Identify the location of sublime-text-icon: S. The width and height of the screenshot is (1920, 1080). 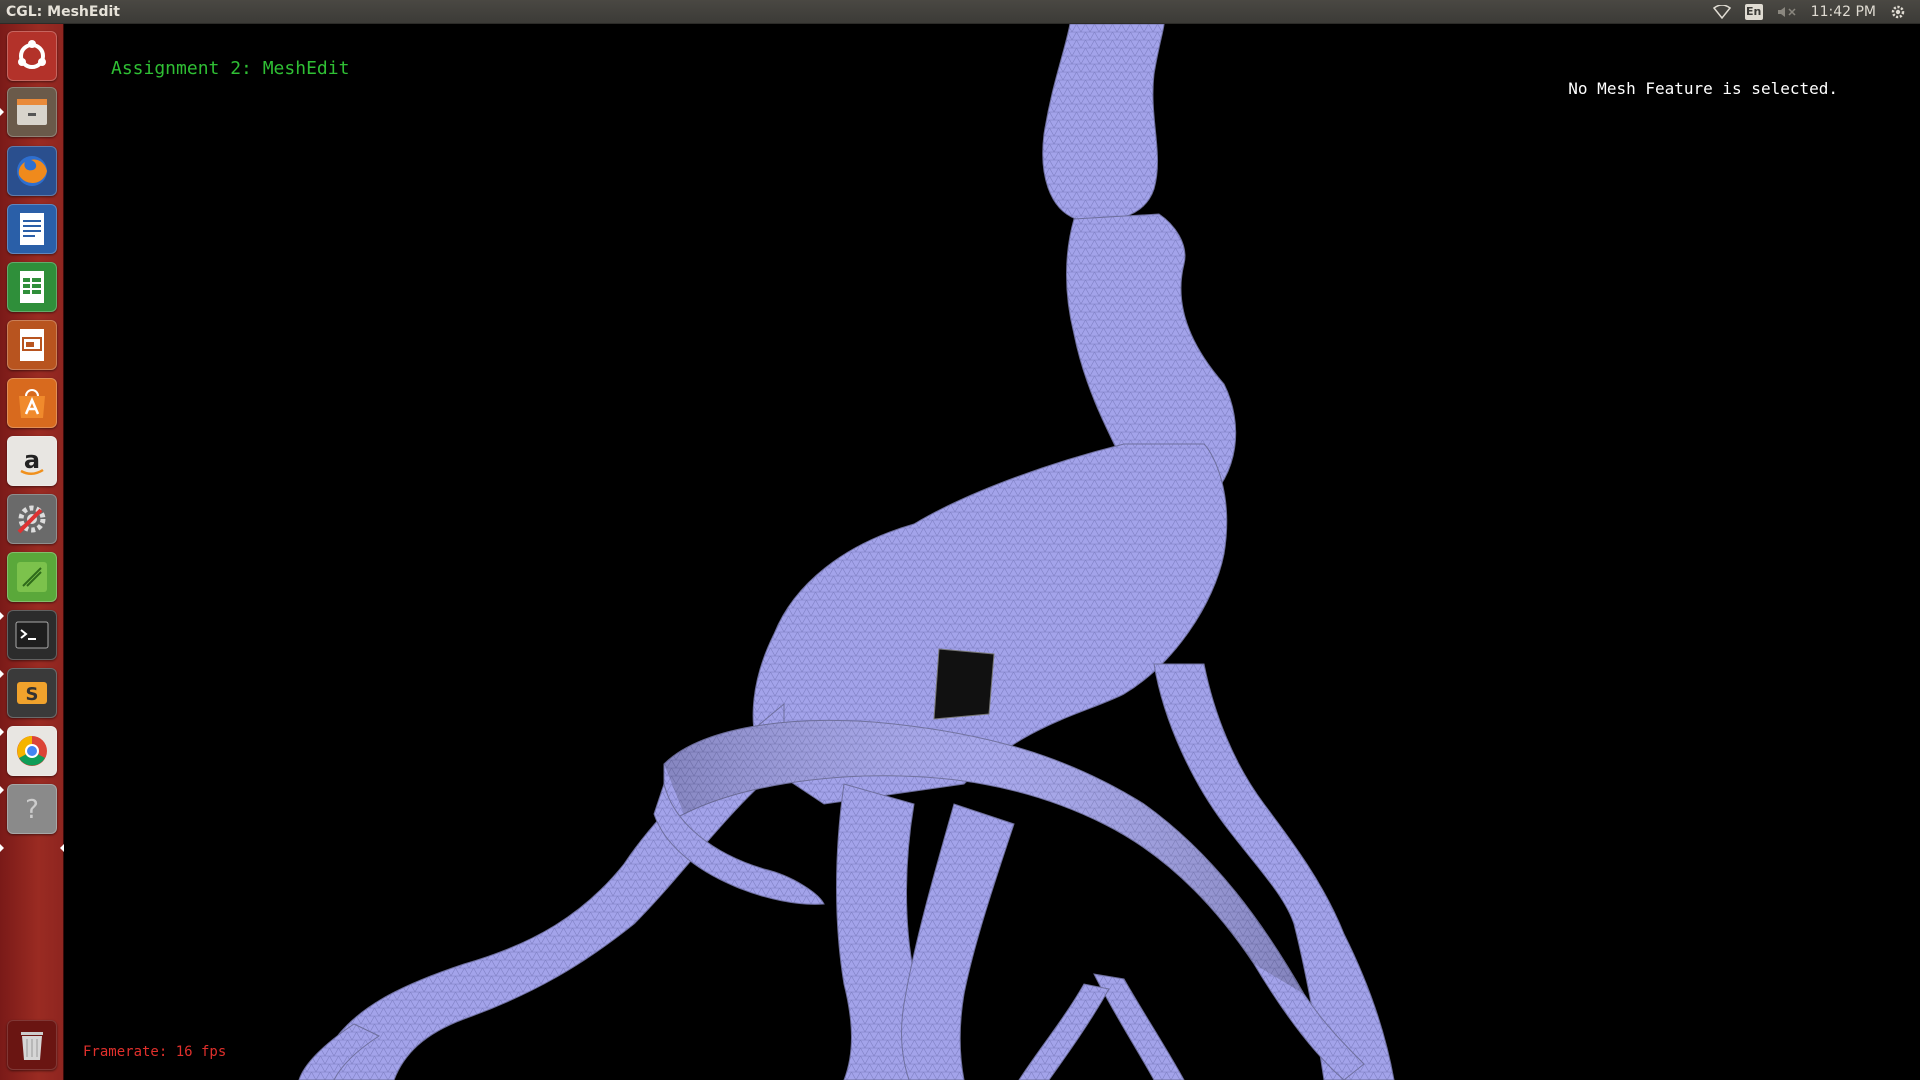
(32, 693).